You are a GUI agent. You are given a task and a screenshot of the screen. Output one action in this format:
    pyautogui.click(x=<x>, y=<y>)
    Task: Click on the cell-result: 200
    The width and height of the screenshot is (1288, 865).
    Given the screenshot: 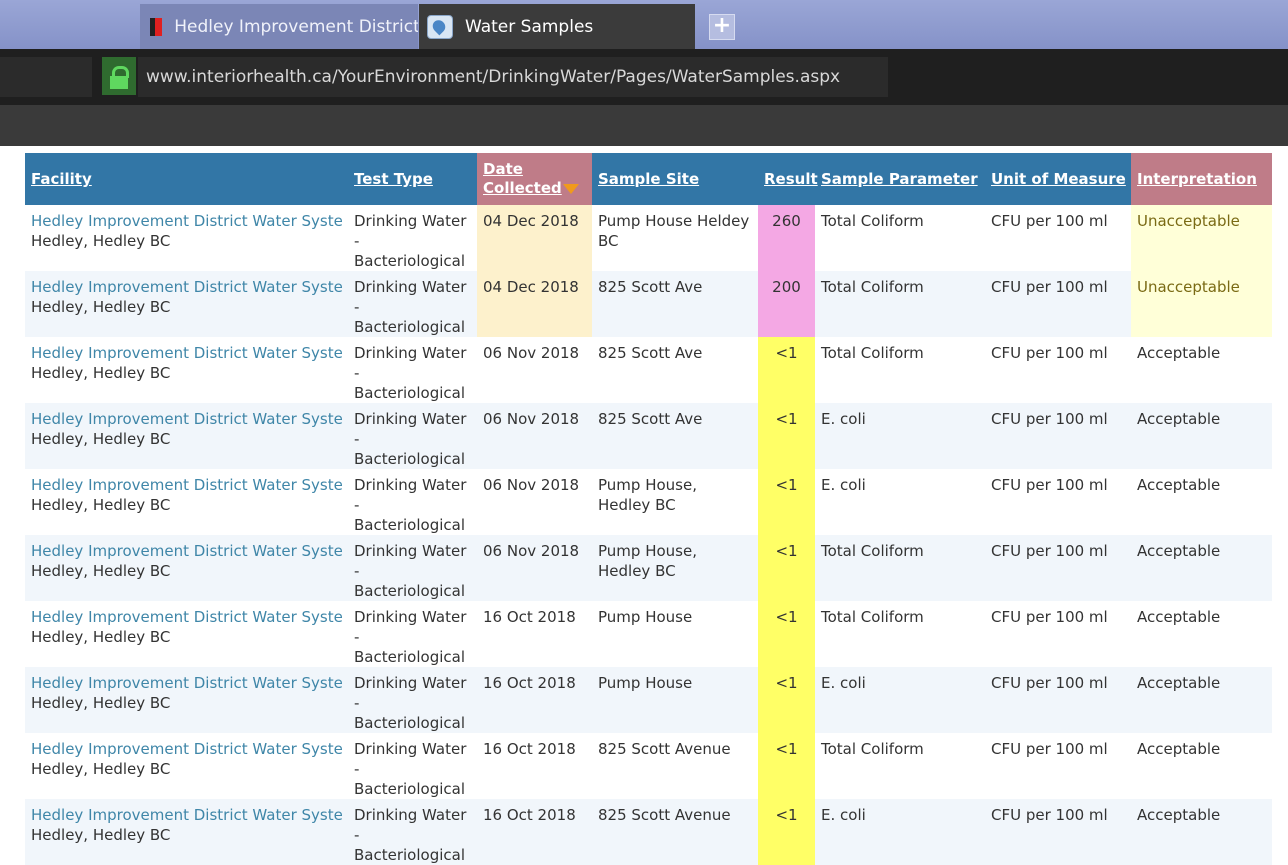 What is the action you would take?
    pyautogui.click(x=786, y=304)
    